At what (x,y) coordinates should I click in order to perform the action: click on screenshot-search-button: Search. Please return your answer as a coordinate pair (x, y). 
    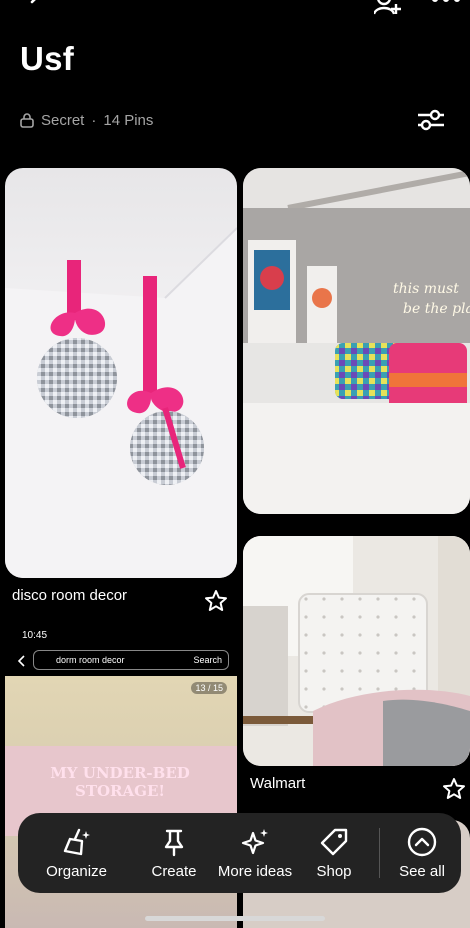
    Looking at the image, I should click on (207, 660).